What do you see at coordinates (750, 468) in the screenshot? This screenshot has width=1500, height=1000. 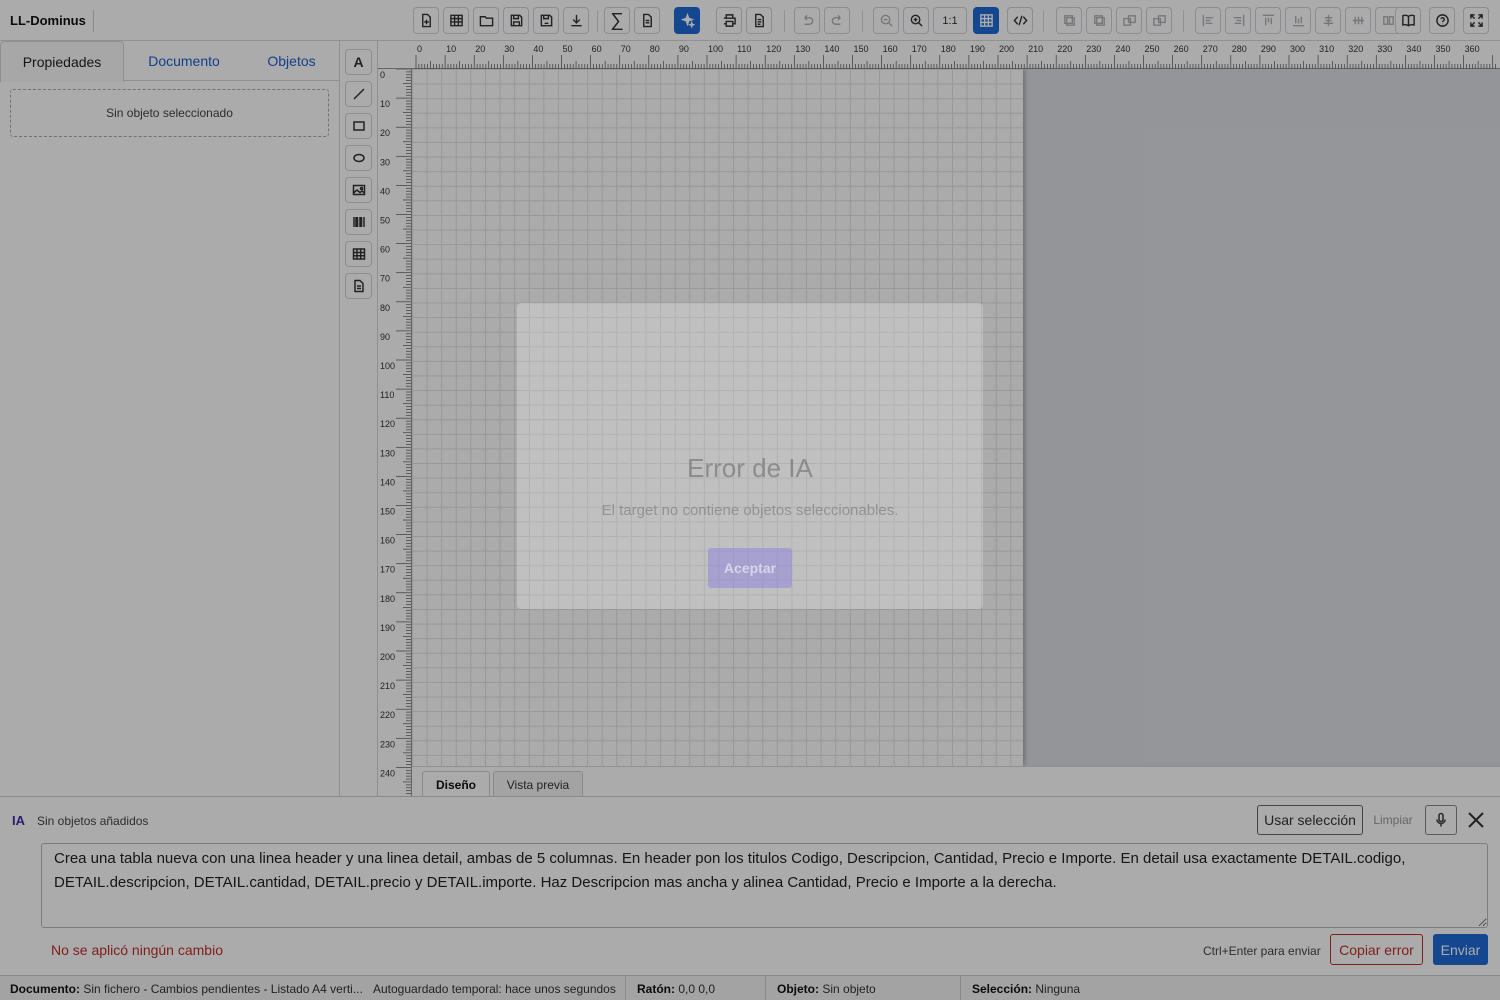 I see `dialog-title: Error de IA` at bounding box center [750, 468].